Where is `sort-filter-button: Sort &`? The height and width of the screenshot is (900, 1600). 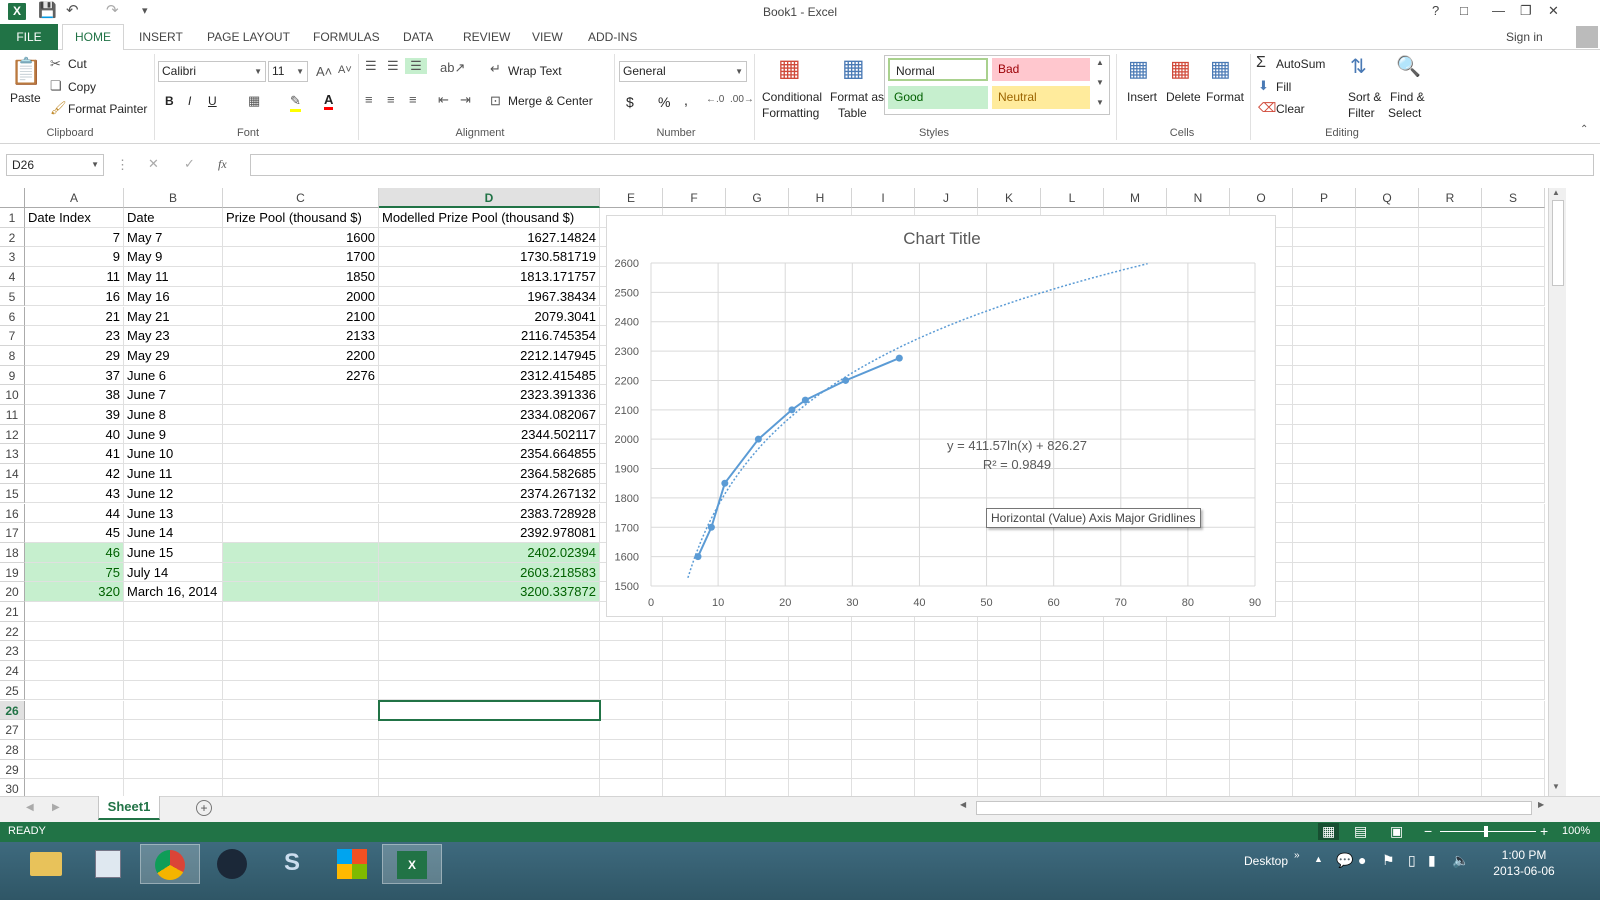 sort-filter-button: Sort & is located at coordinates (1364, 97).